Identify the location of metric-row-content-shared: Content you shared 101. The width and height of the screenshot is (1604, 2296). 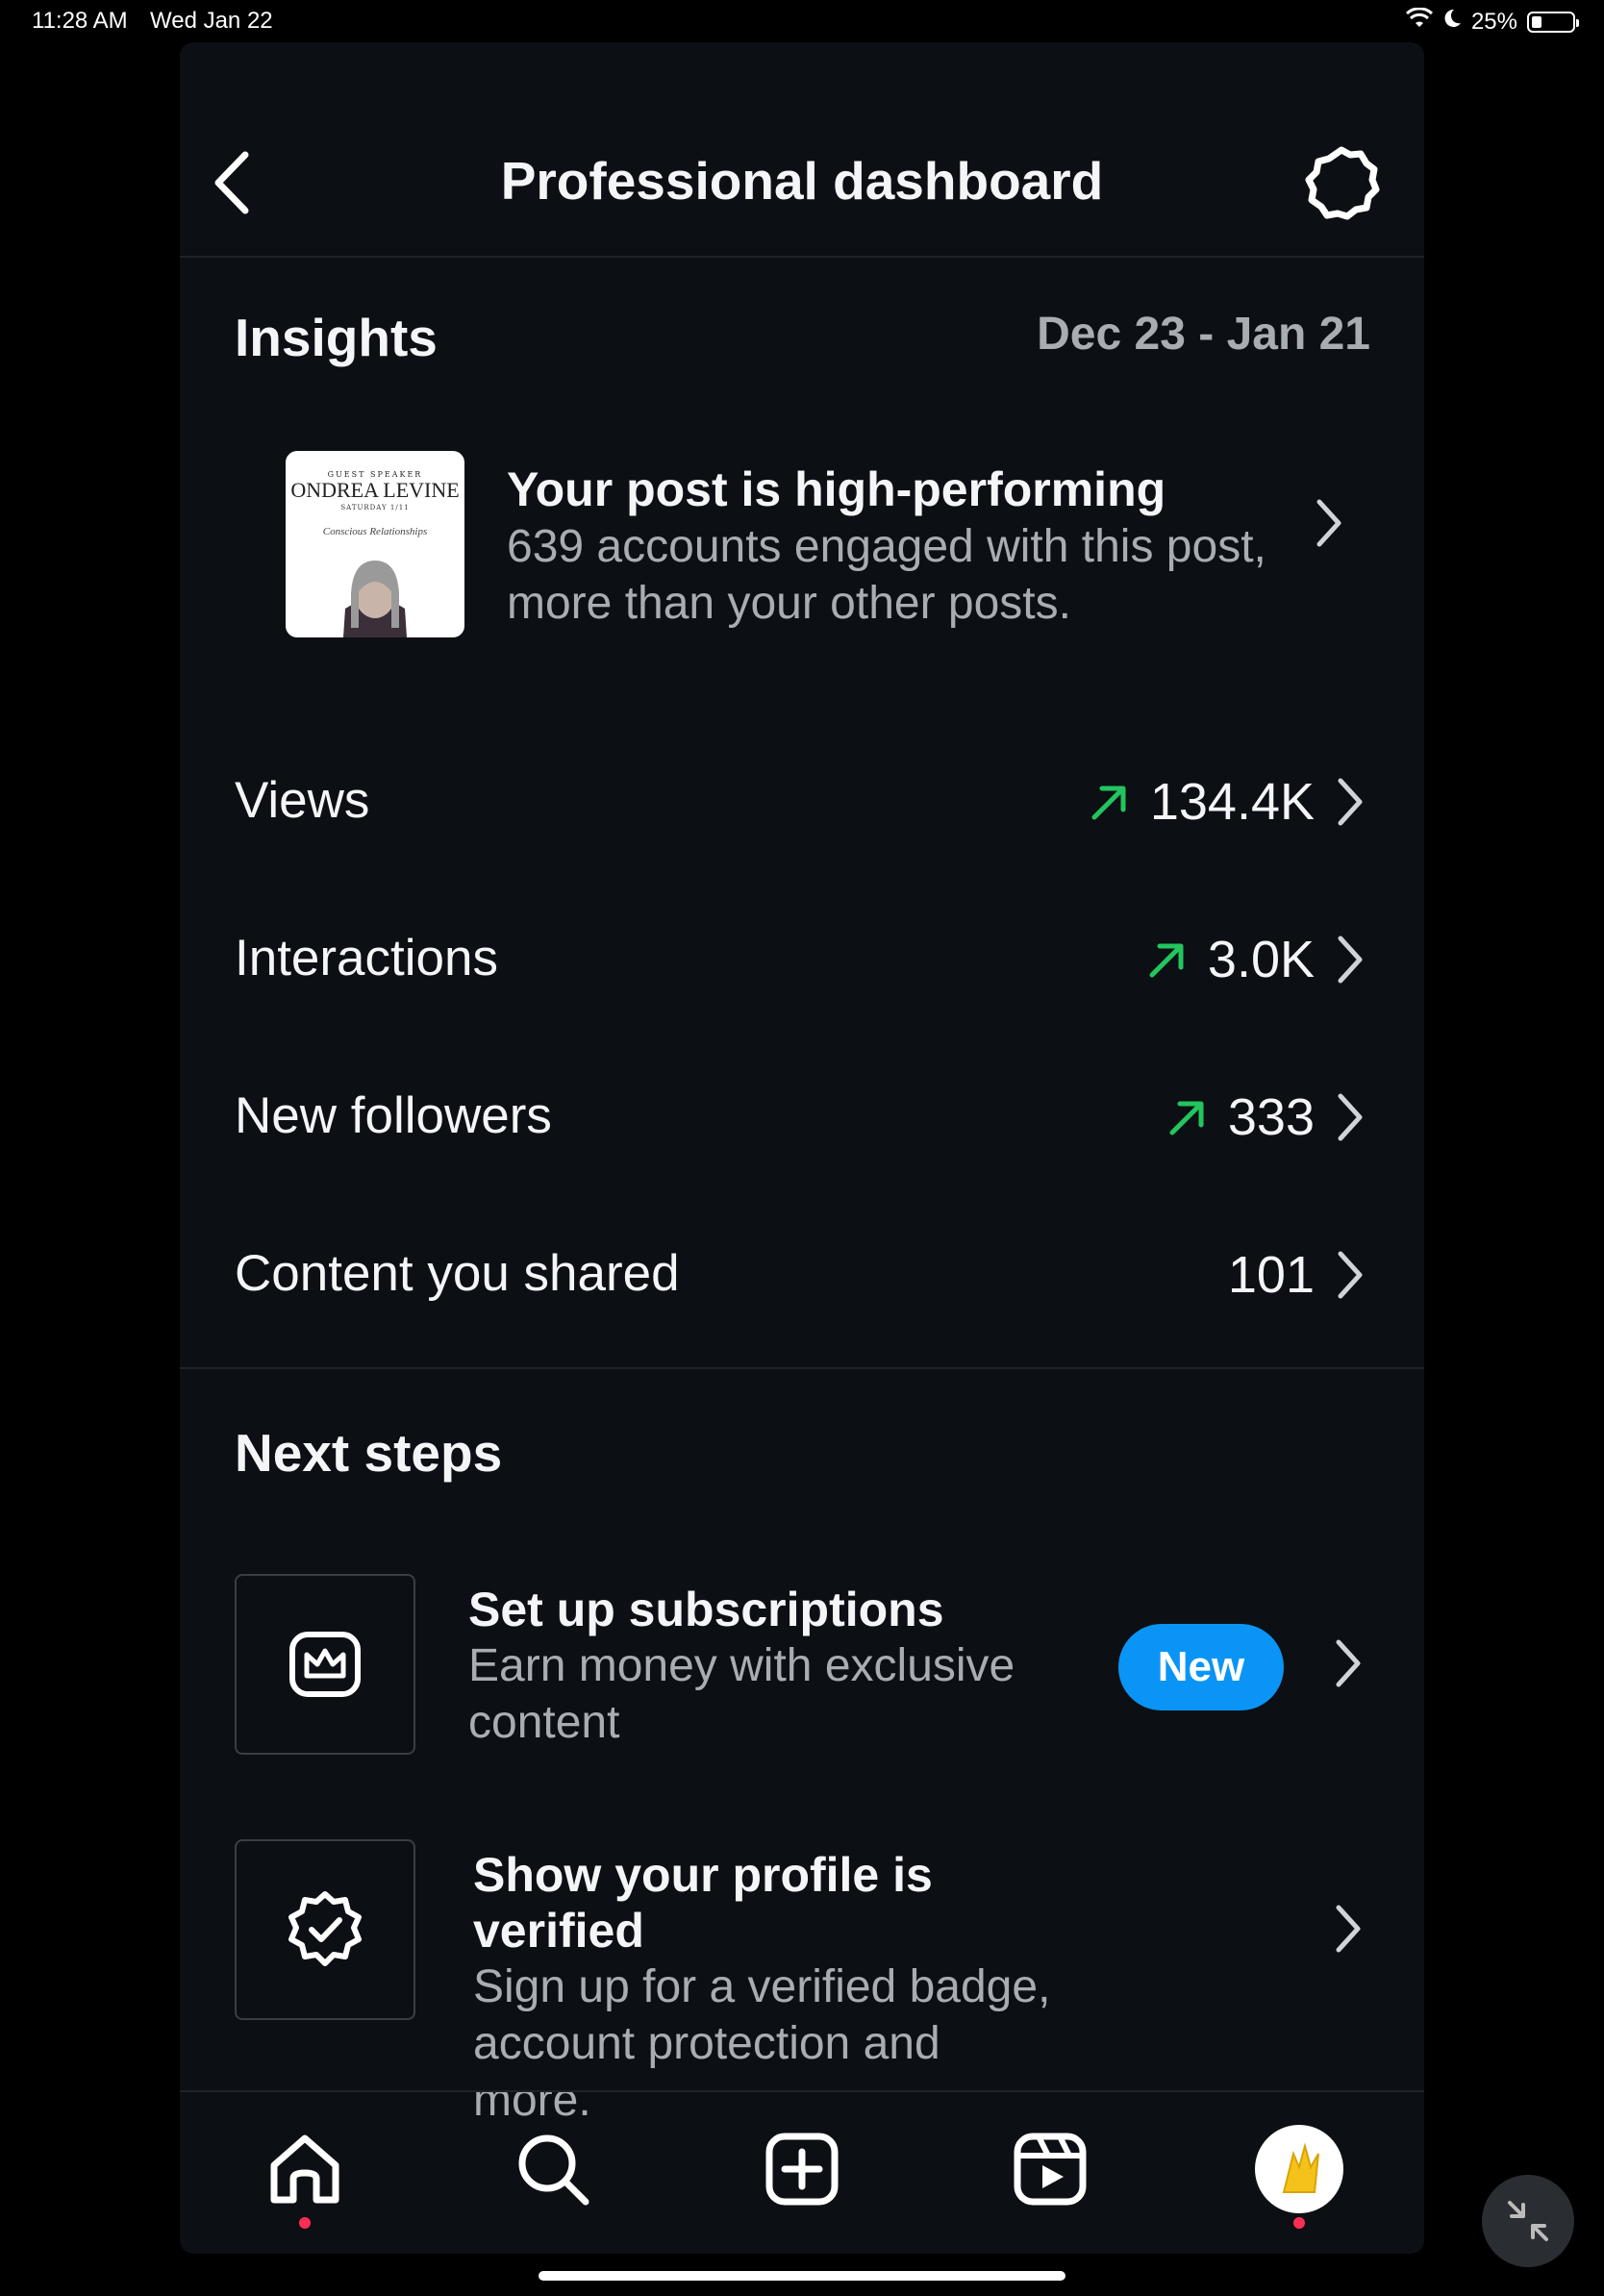
(802, 1275).